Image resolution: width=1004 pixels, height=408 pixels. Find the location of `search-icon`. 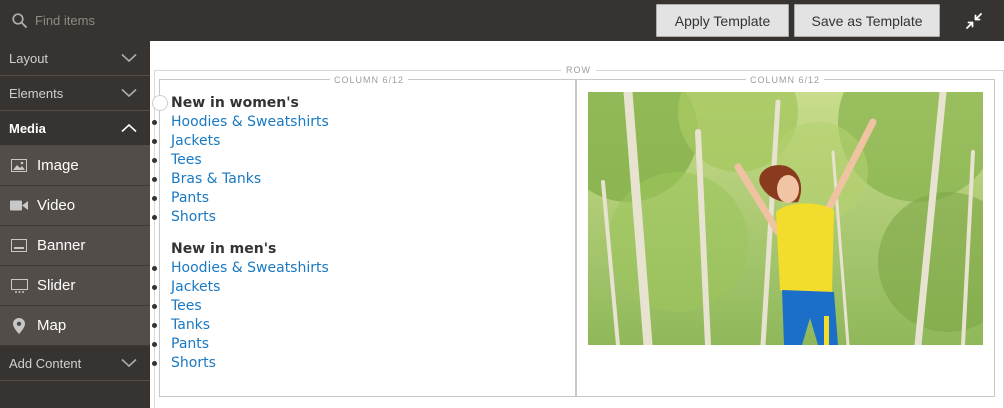

search-icon is located at coordinates (19, 20).